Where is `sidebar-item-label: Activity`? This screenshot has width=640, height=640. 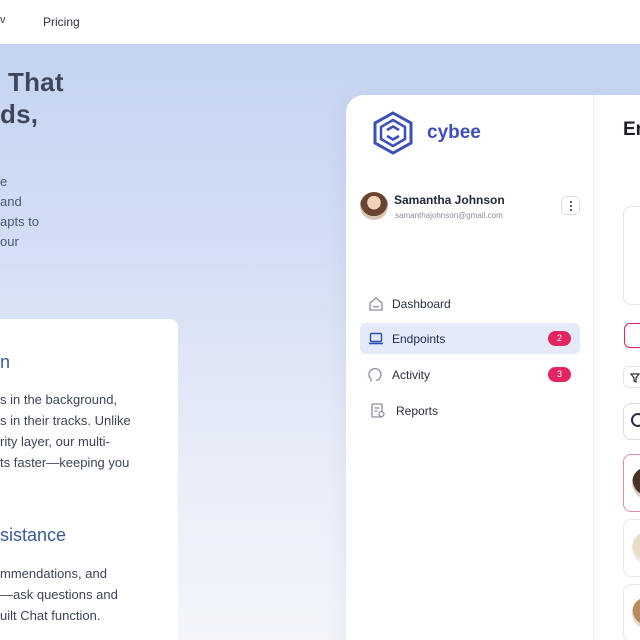 sidebar-item-label: Activity is located at coordinates (411, 375).